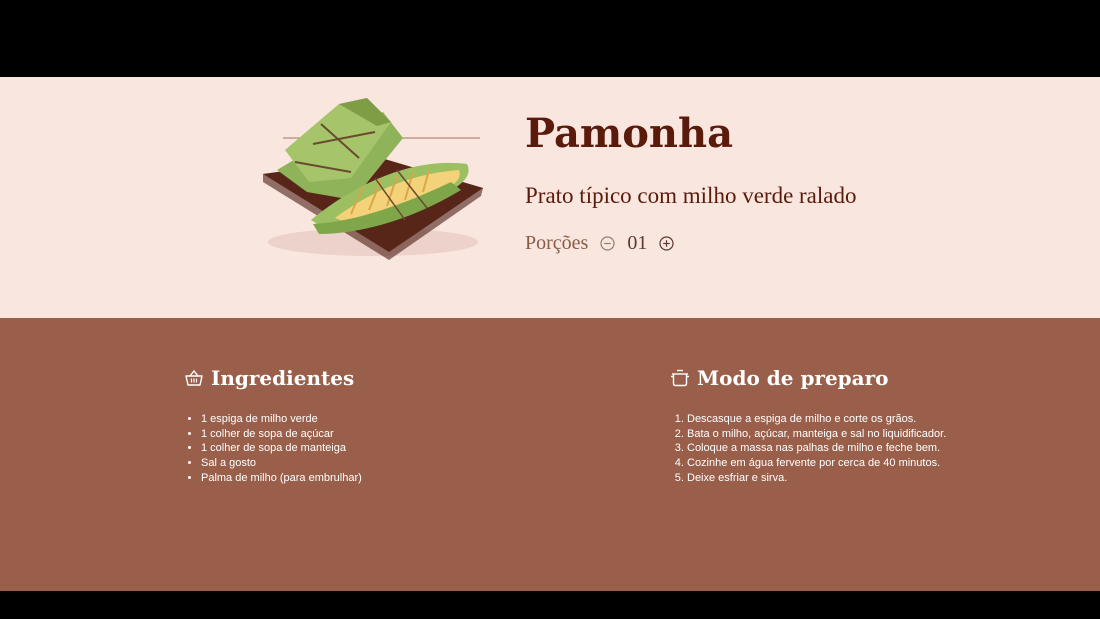  What do you see at coordinates (666, 243) in the screenshot?
I see `plus-circle-icon` at bounding box center [666, 243].